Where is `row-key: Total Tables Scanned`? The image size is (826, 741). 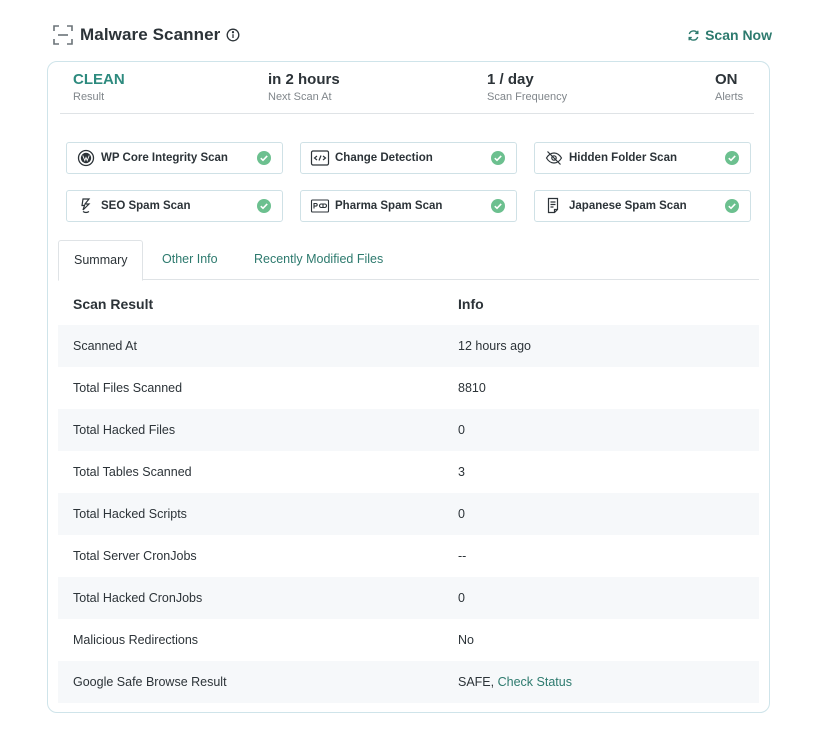 row-key: Total Tables Scanned is located at coordinates (132, 472).